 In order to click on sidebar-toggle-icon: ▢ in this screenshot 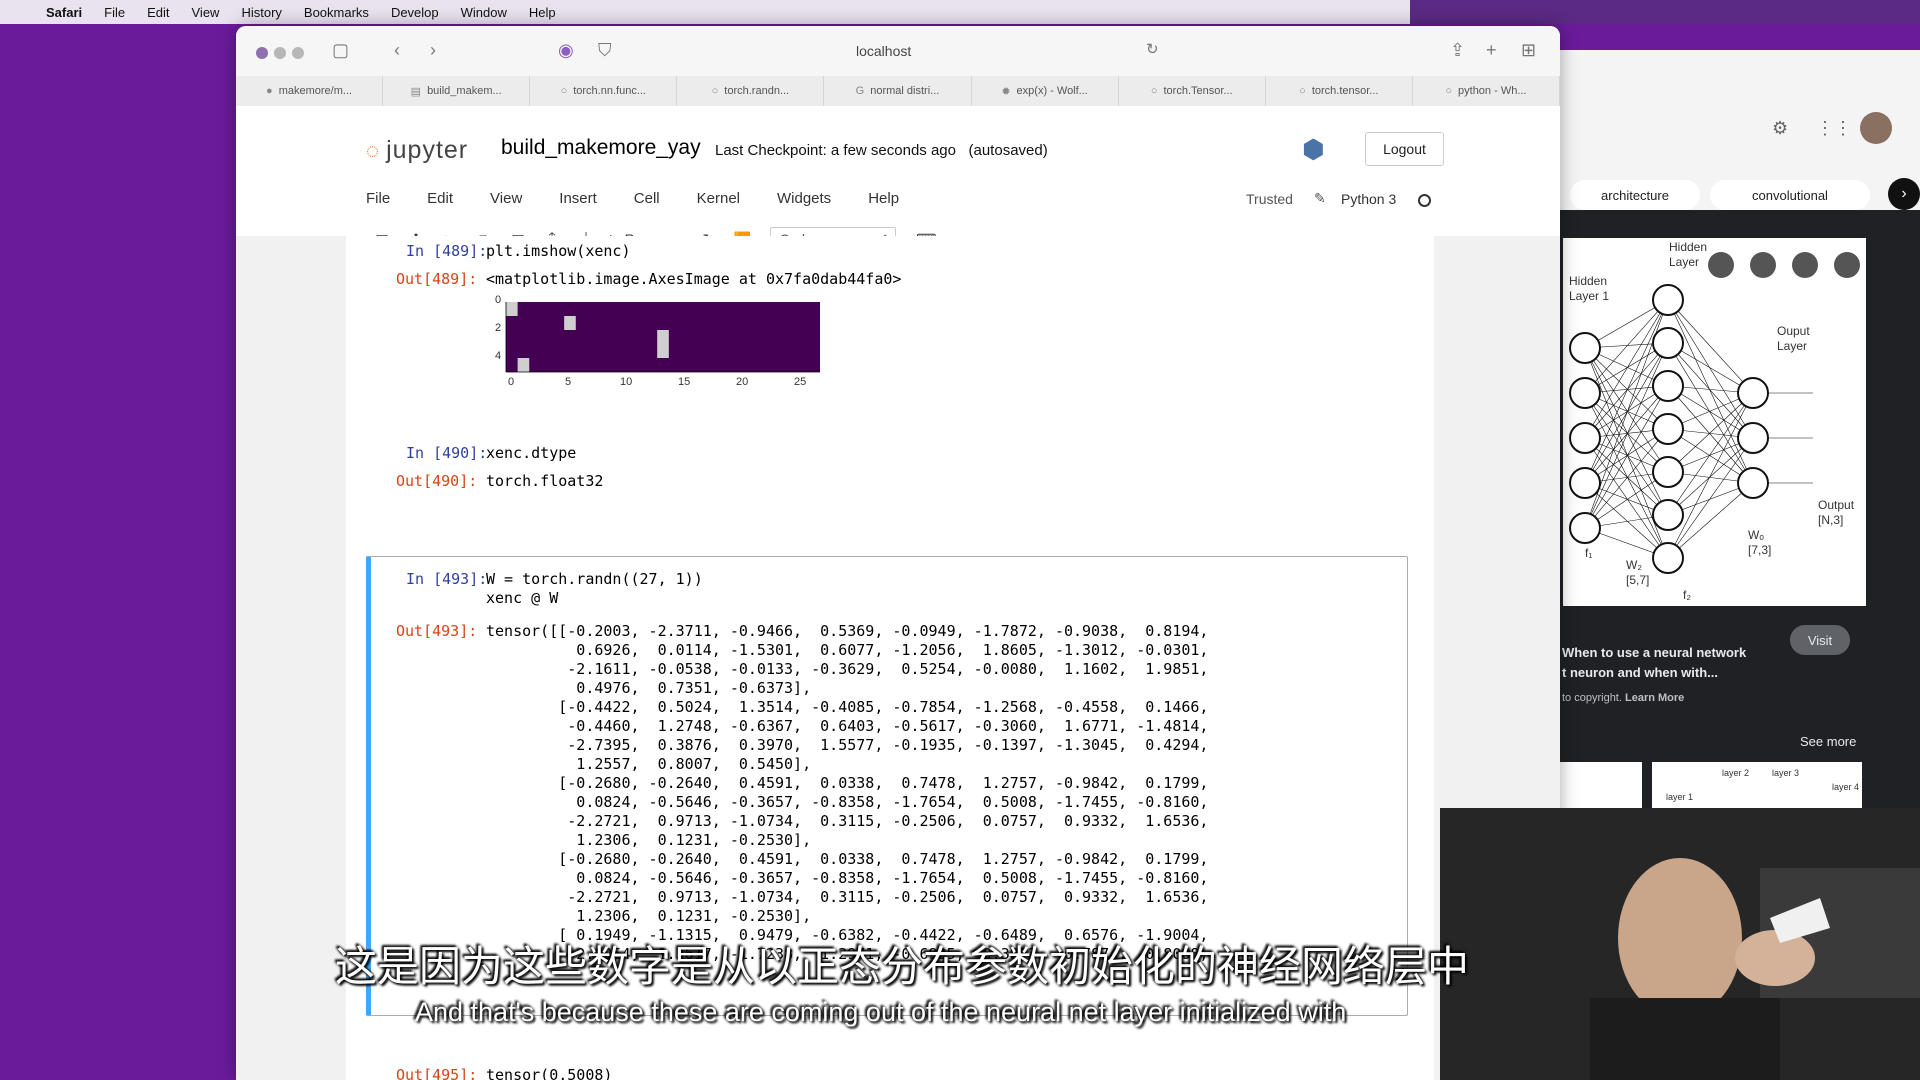, I will do `click(340, 50)`.